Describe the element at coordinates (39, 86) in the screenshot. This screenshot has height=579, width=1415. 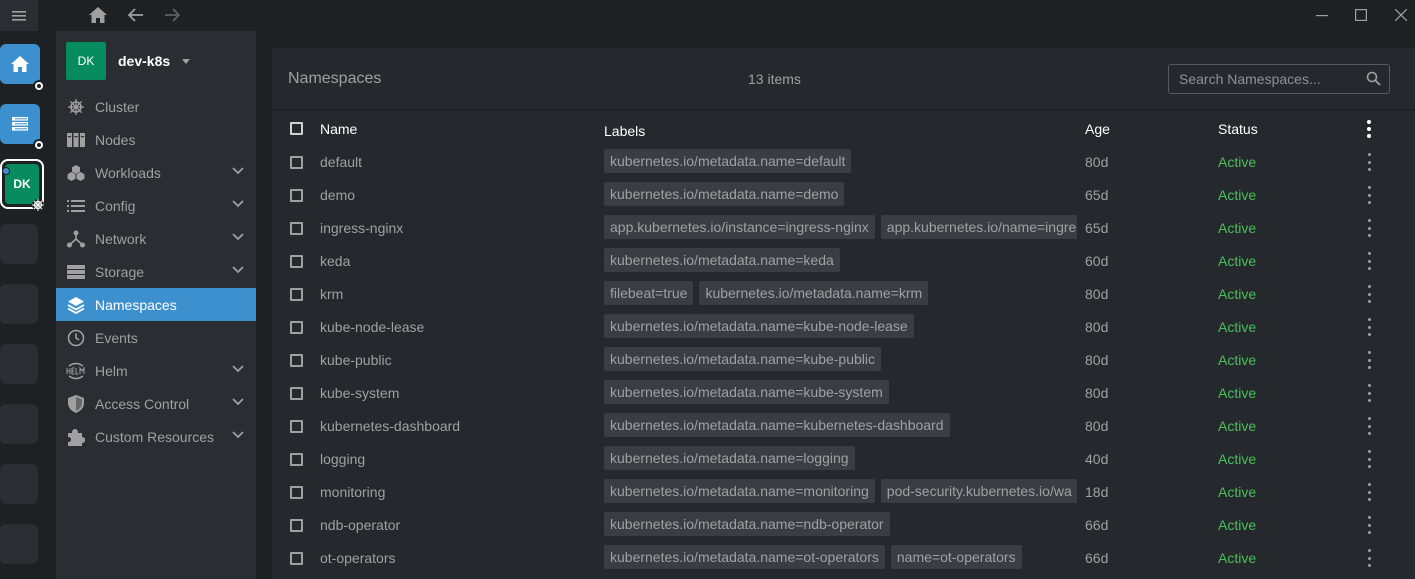
I see `gear-icon` at that location.